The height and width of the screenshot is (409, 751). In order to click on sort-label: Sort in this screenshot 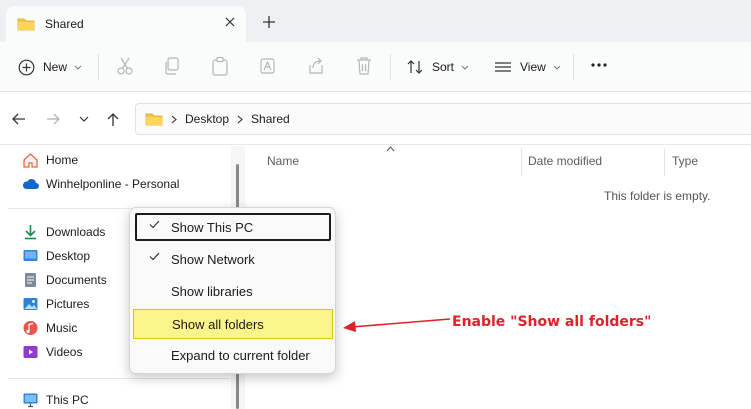, I will do `click(443, 67)`.